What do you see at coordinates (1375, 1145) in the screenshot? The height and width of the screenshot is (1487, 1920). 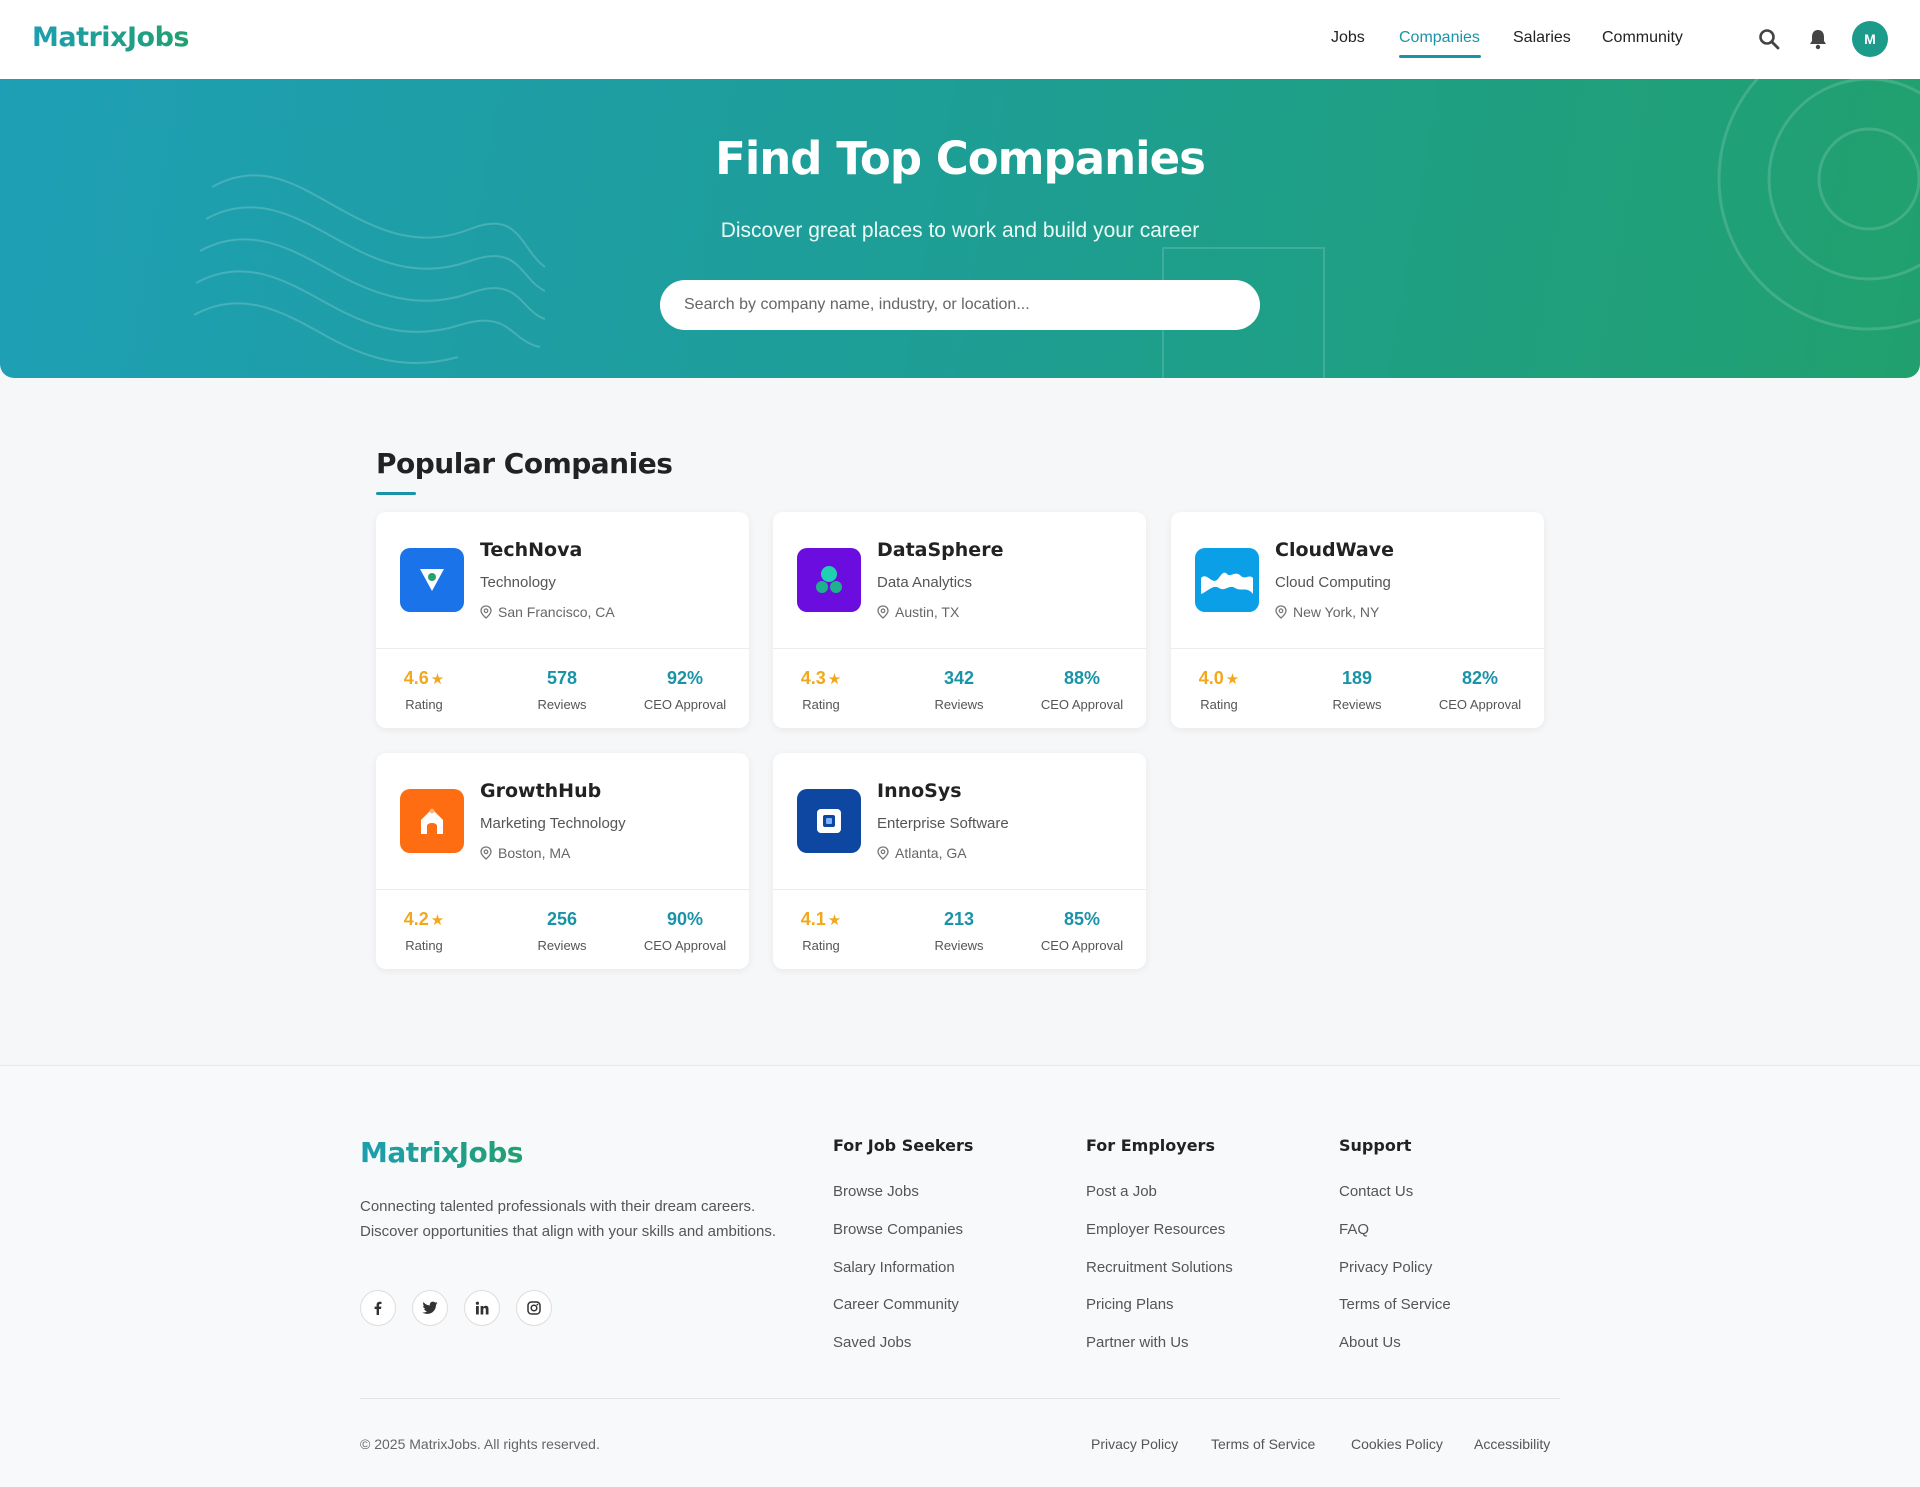 I see `footer-col-title-support: Support` at bounding box center [1375, 1145].